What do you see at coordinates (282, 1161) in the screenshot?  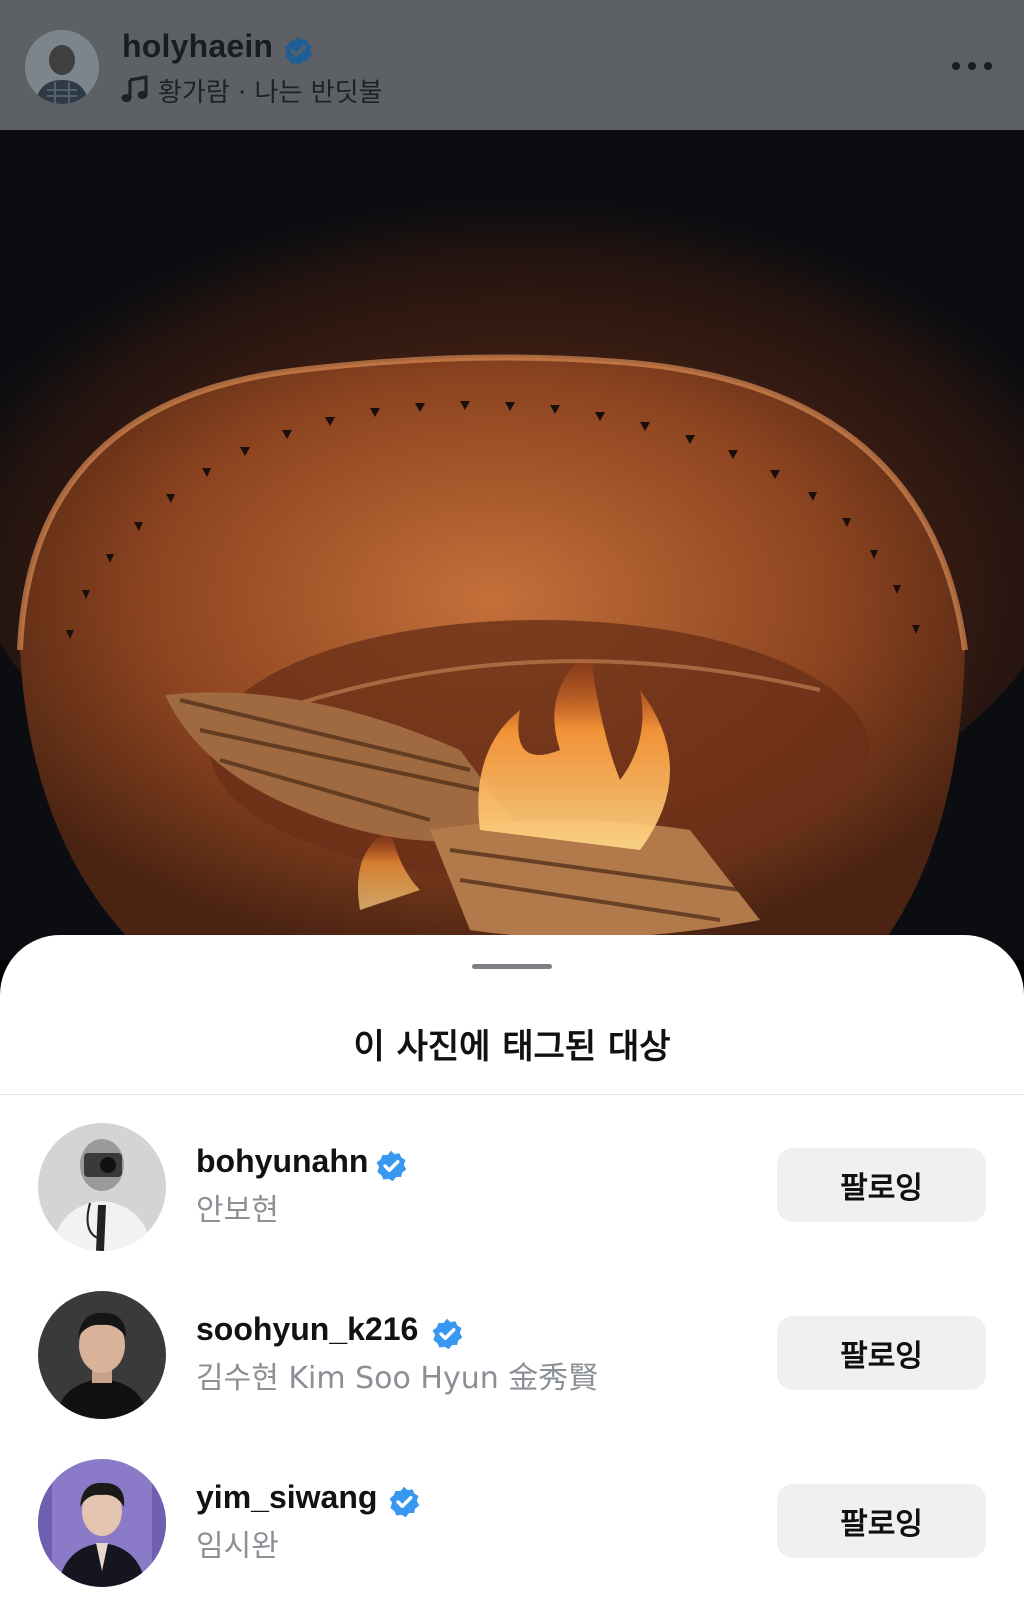 I see `row-username: bohyunahn` at bounding box center [282, 1161].